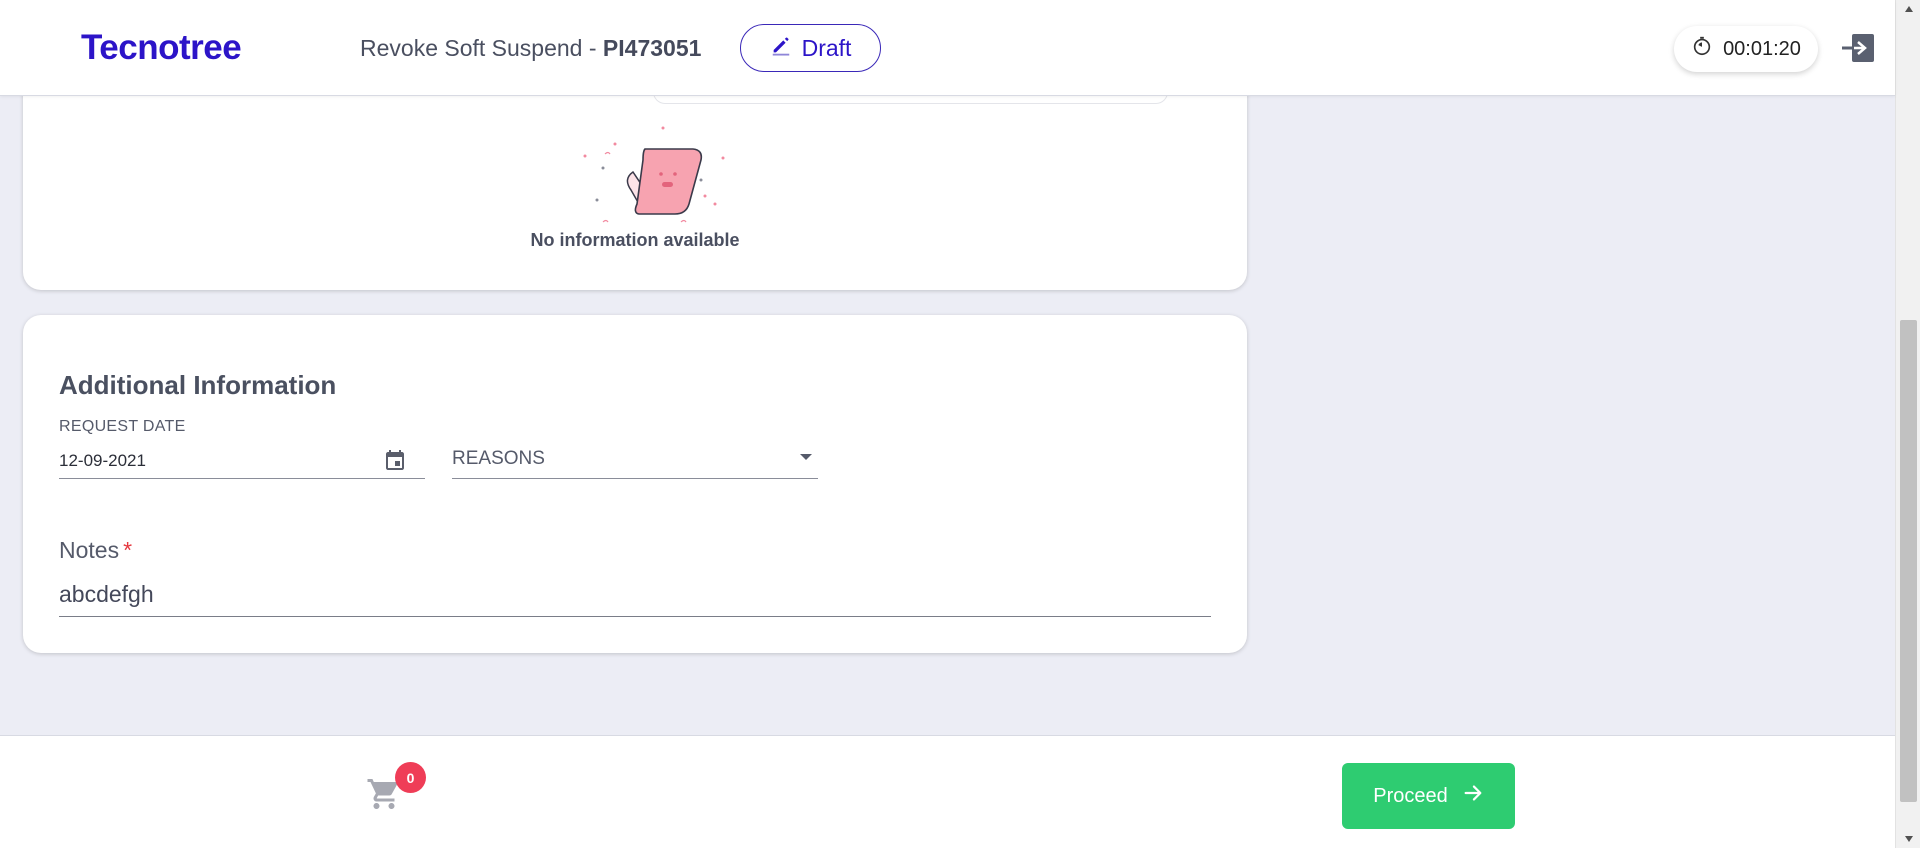  I want to click on page-scrollbar, so click(1907, 424).